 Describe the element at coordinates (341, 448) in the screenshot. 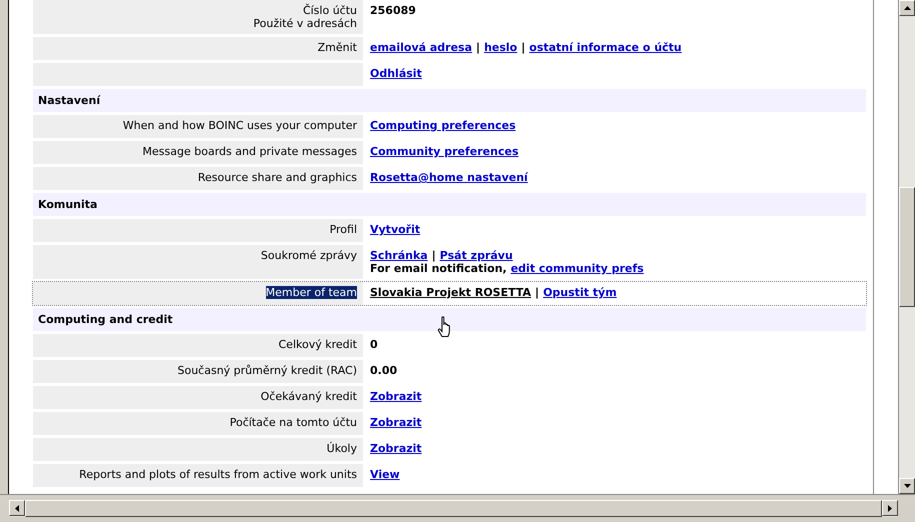

I see `field-label: Úkoly` at that location.